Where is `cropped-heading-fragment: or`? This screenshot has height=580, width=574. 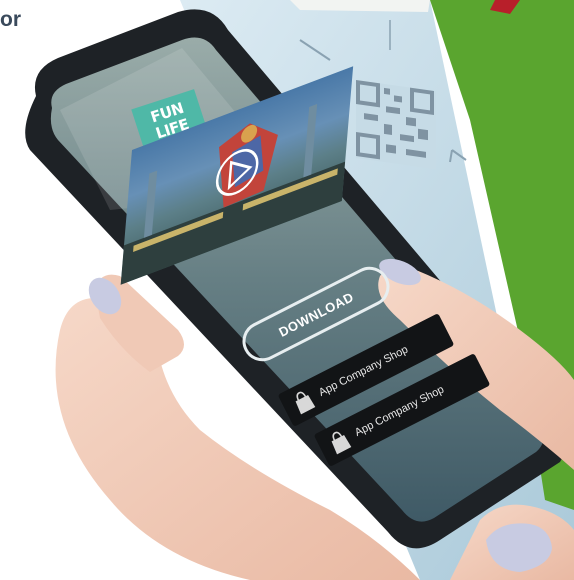 cropped-heading-fragment: or is located at coordinates (10, 19).